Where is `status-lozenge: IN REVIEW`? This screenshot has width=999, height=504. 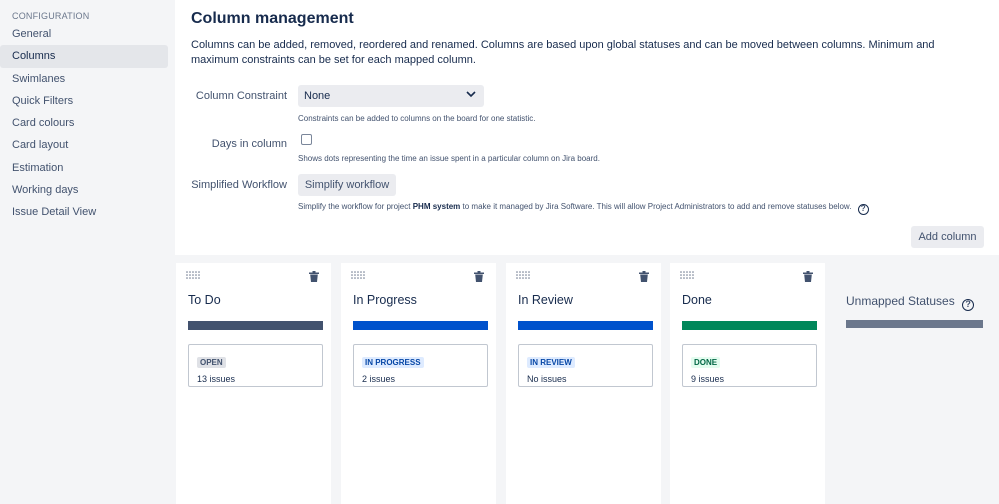 status-lozenge: IN REVIEW is located at coordinates (551, 362).